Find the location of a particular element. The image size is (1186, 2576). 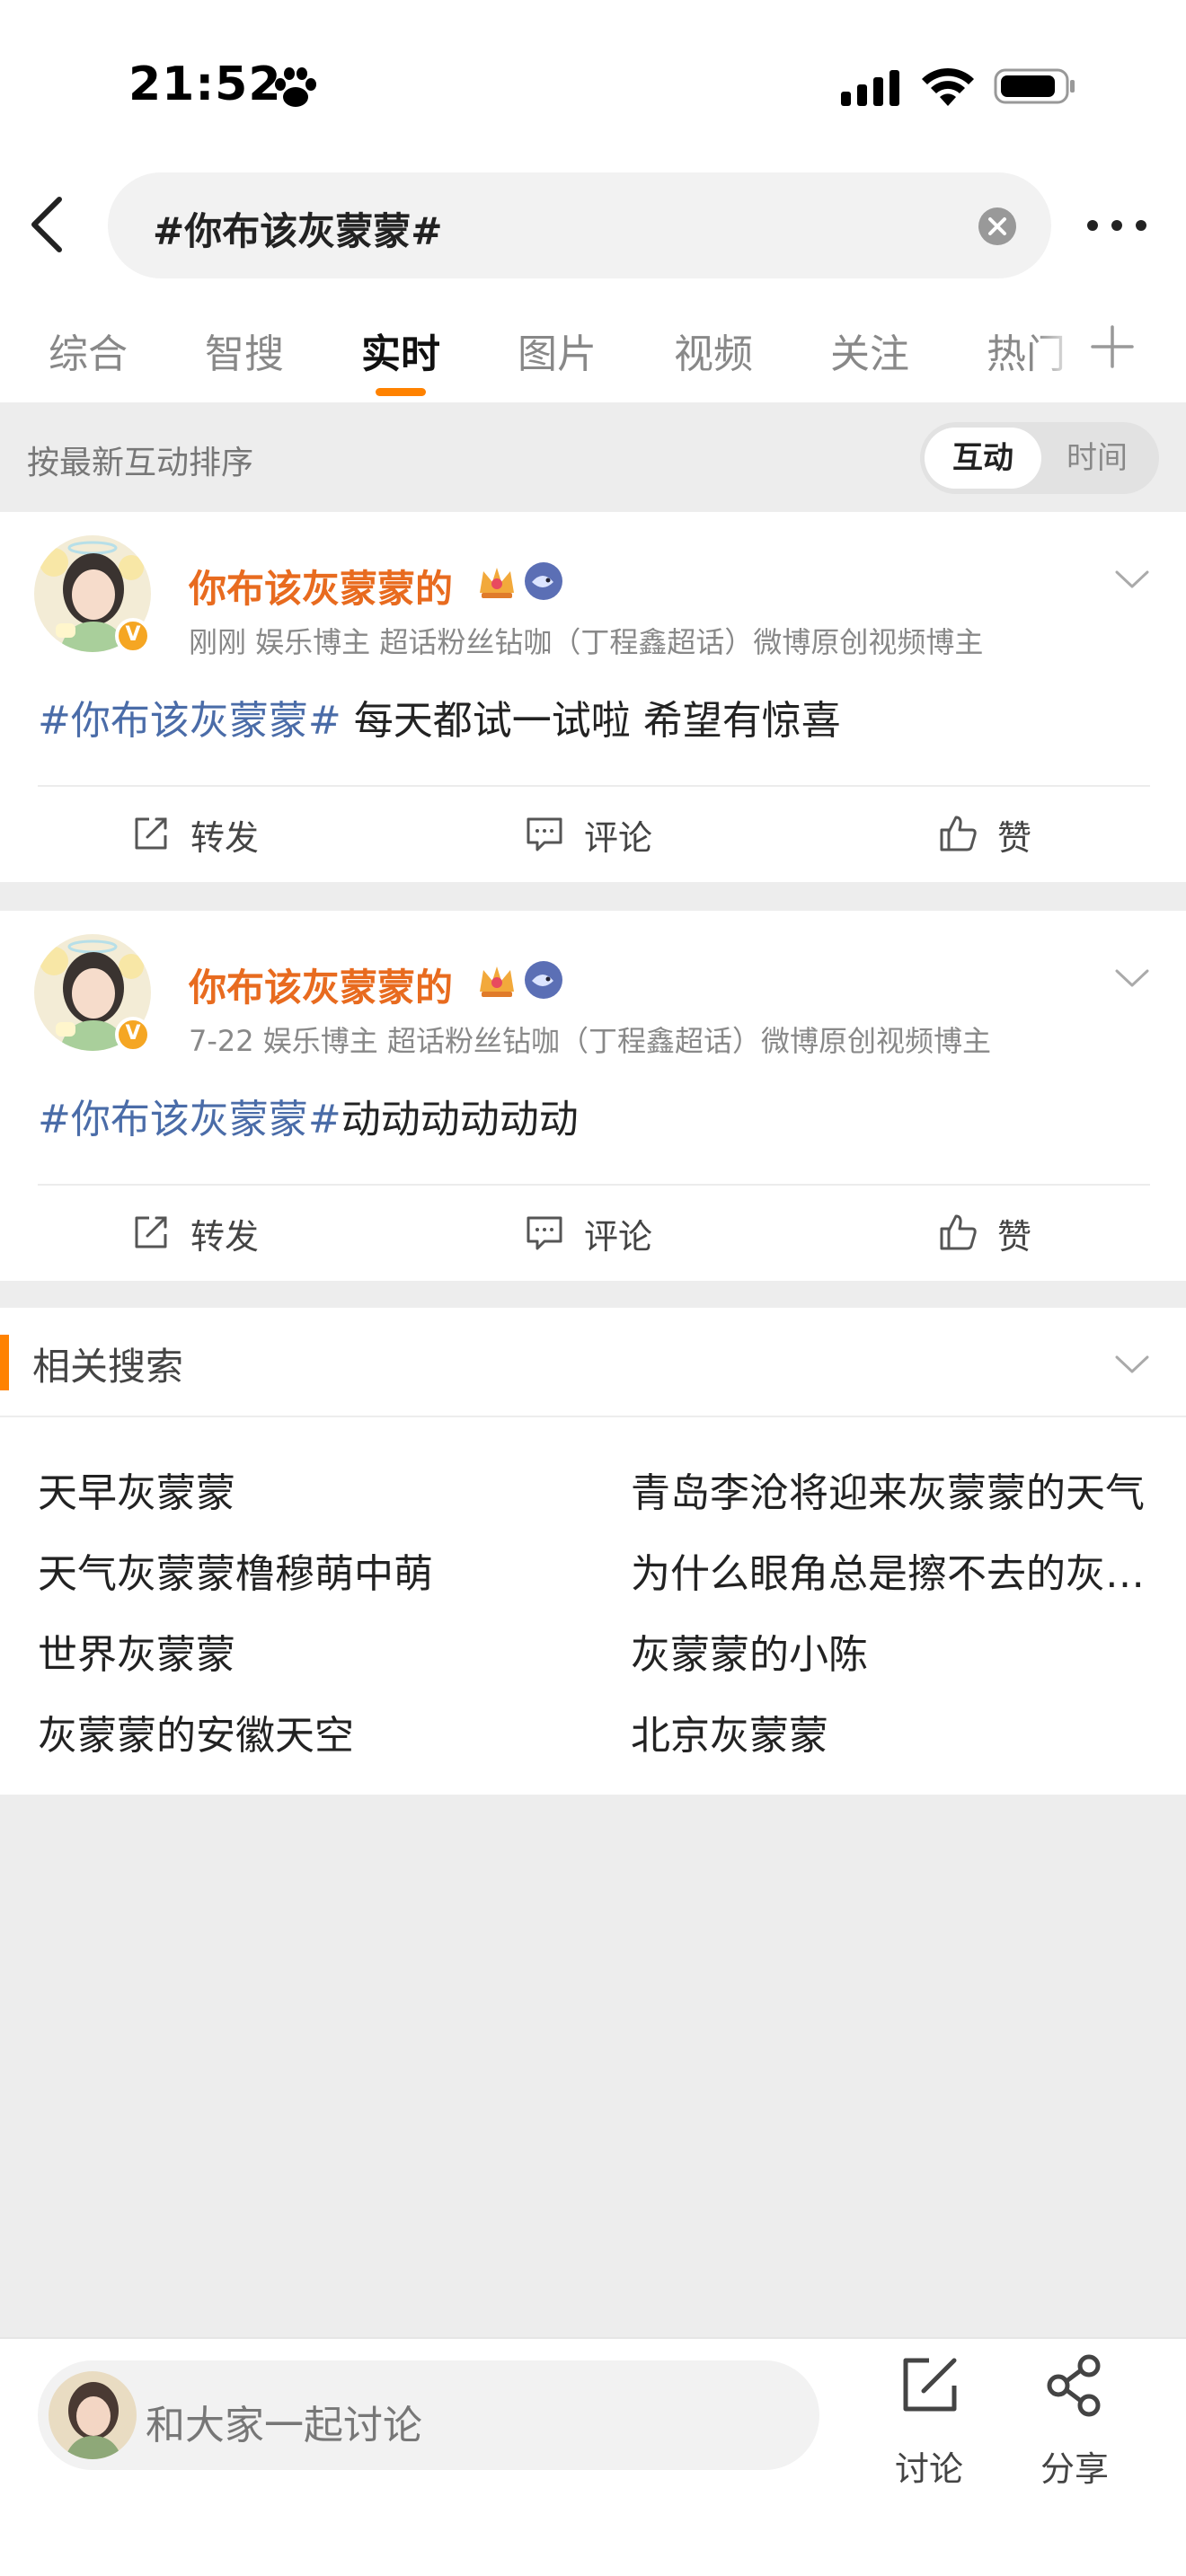

related-item: 世界灰蒙蒙 is located at coordinates (307, 1651).